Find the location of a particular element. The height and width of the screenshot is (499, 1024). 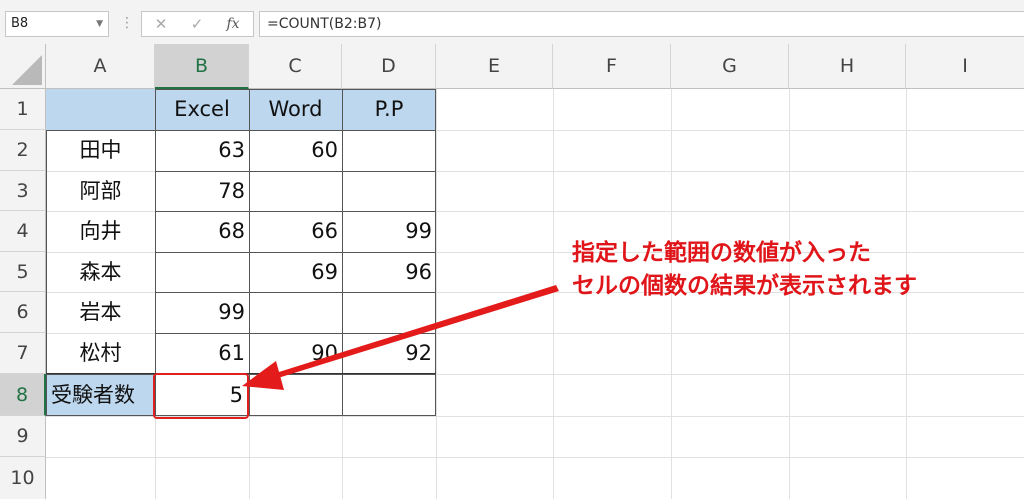

formula-bar-area: B8 ▼ ⋮ ✕ ✓ fx =COUNT(B2:B7) is located at coordinates (512, 22).